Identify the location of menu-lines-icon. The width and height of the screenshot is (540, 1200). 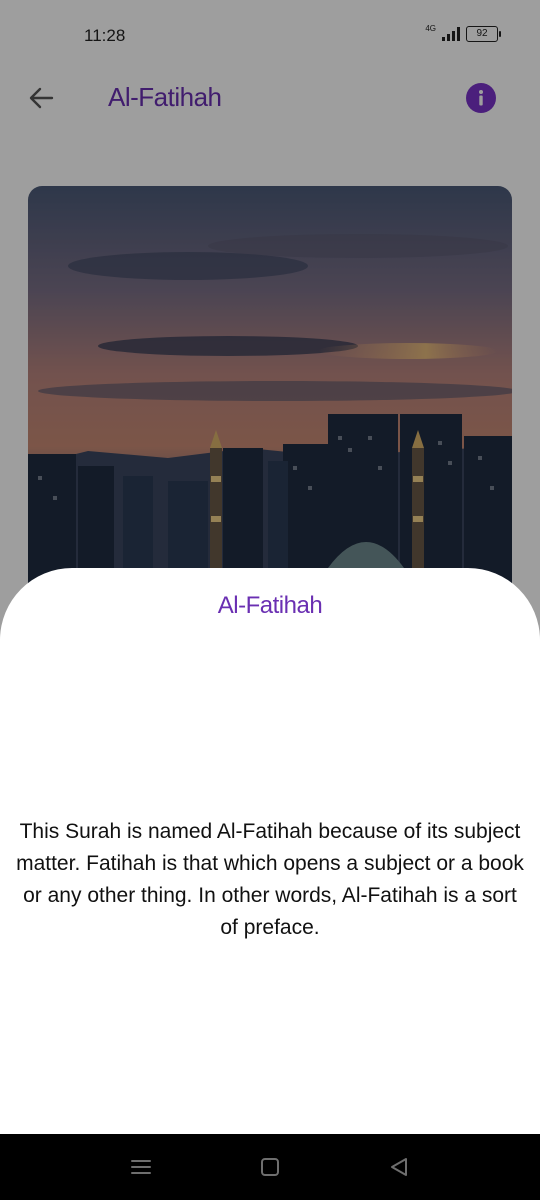
(141, 1167).